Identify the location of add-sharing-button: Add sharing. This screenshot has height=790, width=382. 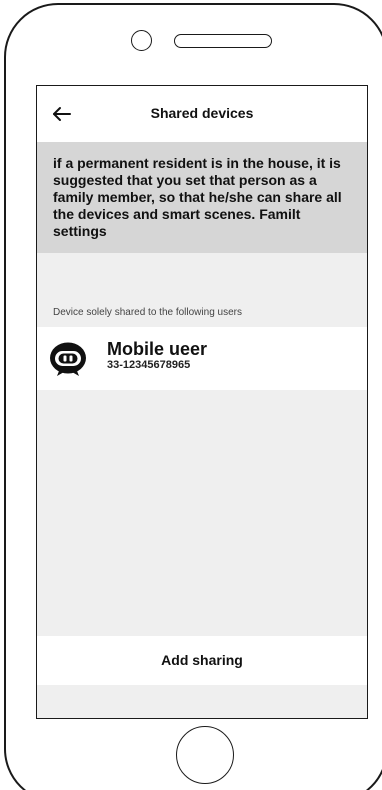
(202, 660).